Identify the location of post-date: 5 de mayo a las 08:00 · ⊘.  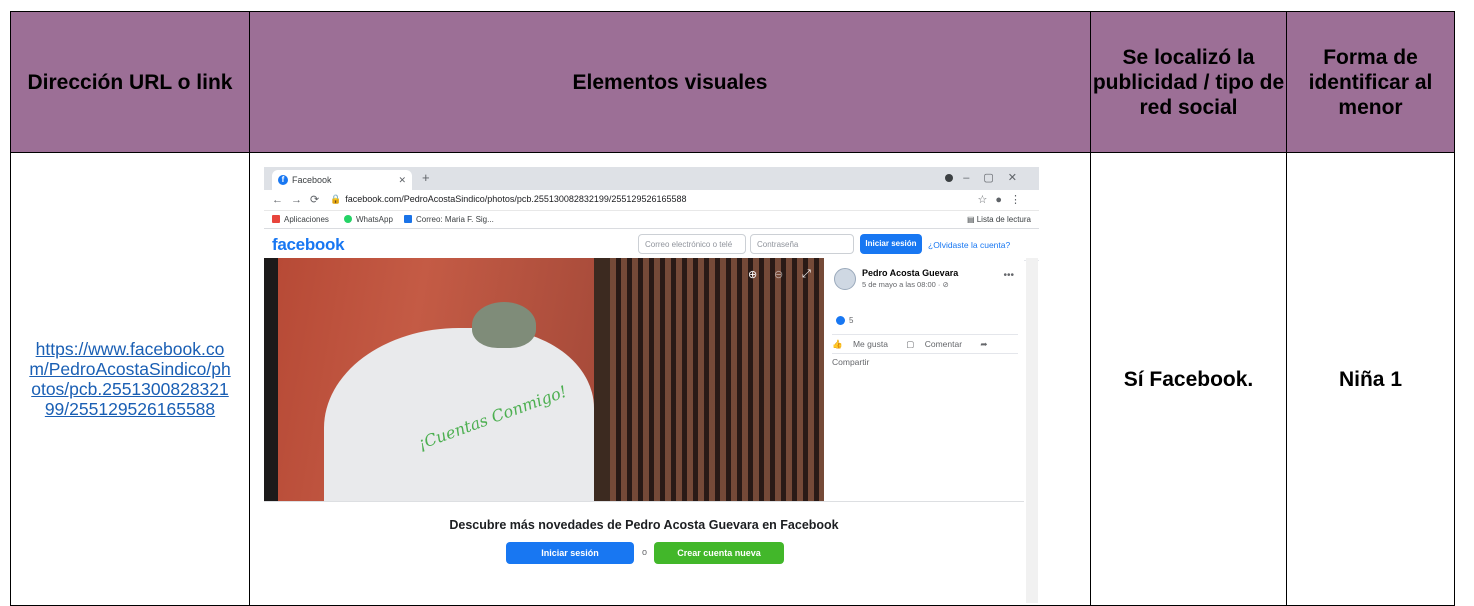
(905, 284).